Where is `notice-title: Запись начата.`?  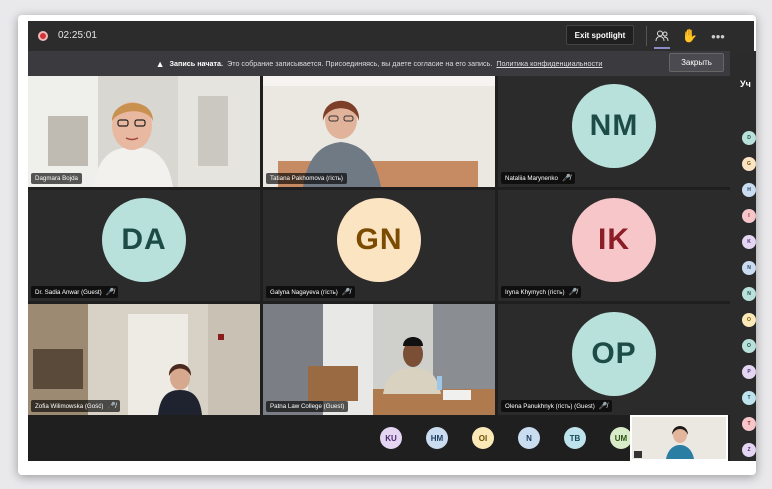
notice-title: Запись начата. is located at coordinates (196, 63).